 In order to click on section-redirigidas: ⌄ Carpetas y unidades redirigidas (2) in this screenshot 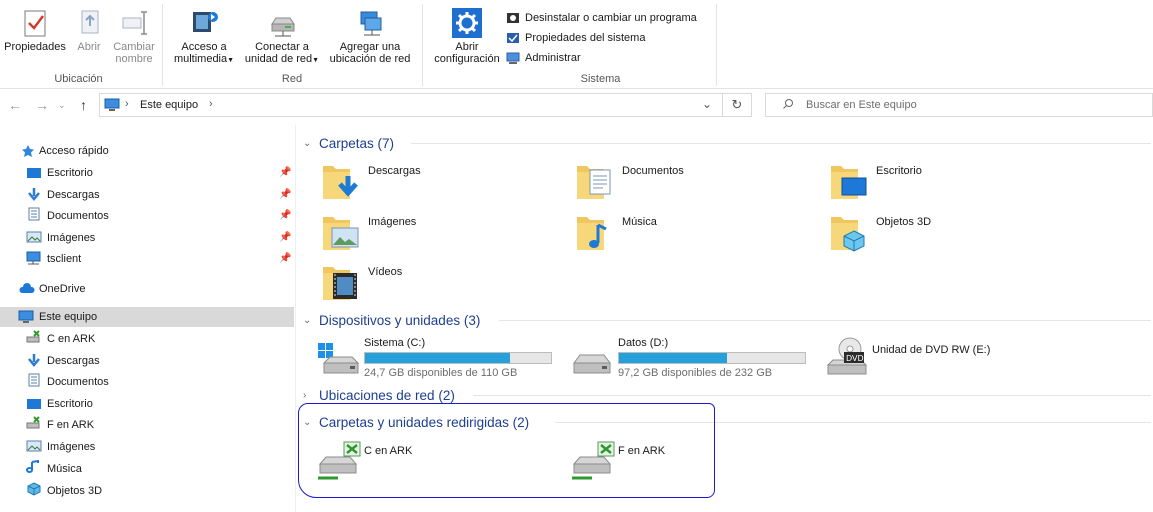, I will do `click(728, 422)`.